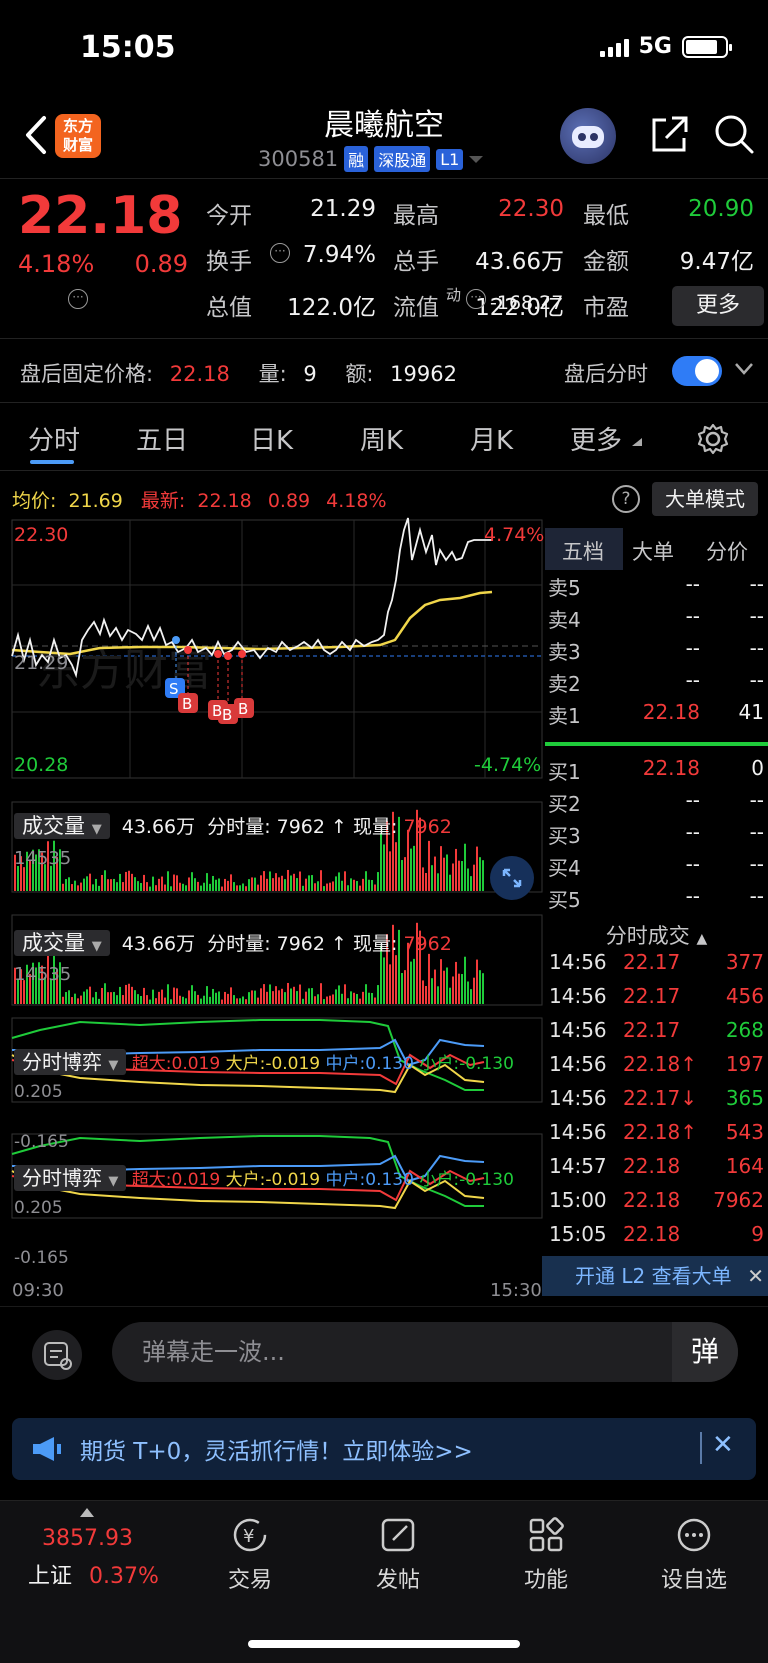  I want to click on bid-row: 买3 -- --, so click(656, 836).